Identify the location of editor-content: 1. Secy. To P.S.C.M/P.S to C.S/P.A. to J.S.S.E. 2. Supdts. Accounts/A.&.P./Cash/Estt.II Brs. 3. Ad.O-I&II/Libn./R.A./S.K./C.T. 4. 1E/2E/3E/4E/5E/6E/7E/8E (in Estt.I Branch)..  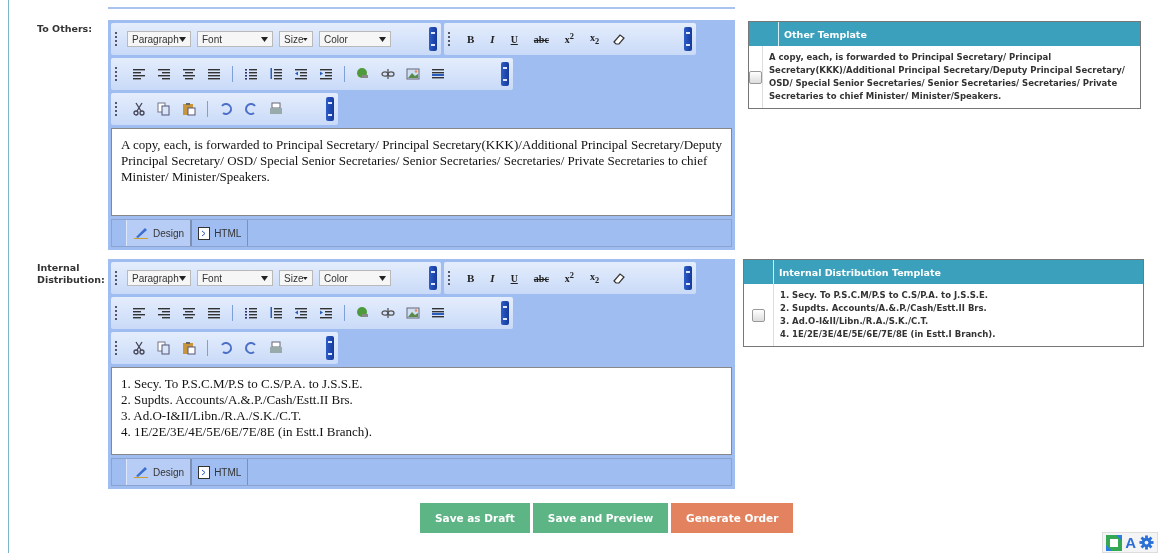
(421, 411).